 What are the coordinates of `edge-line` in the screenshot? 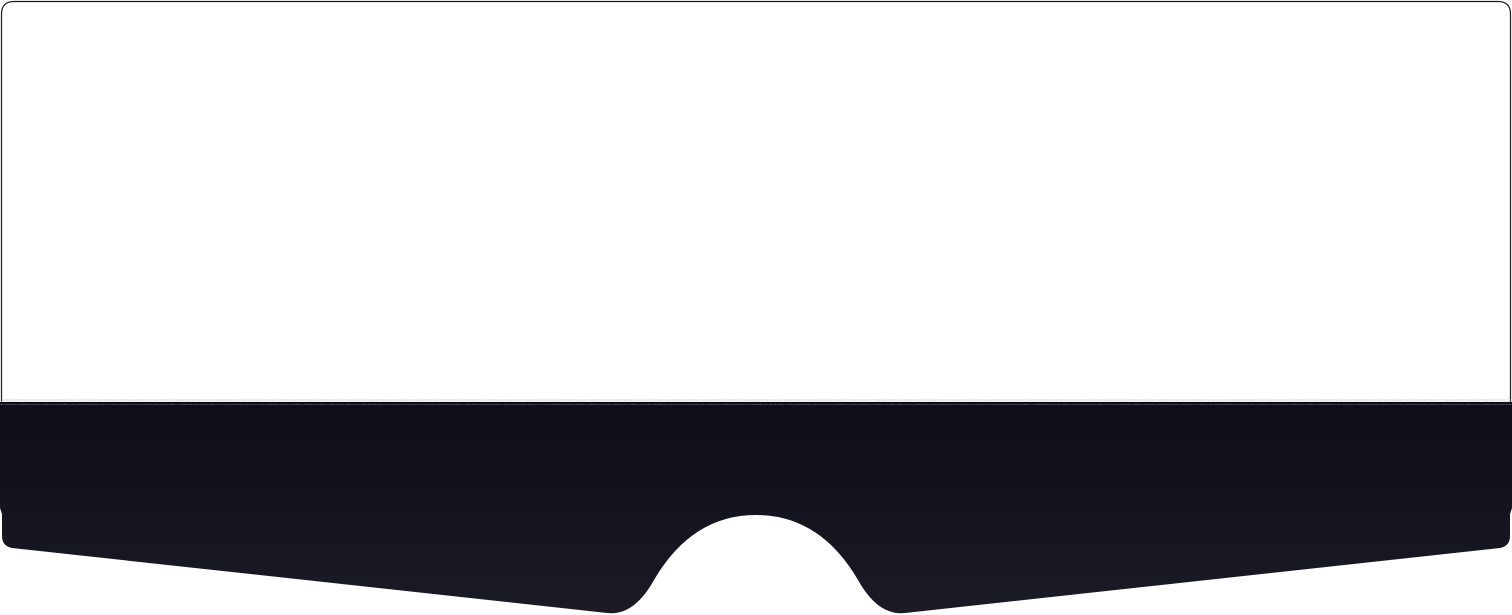 It's located at (756, 403).